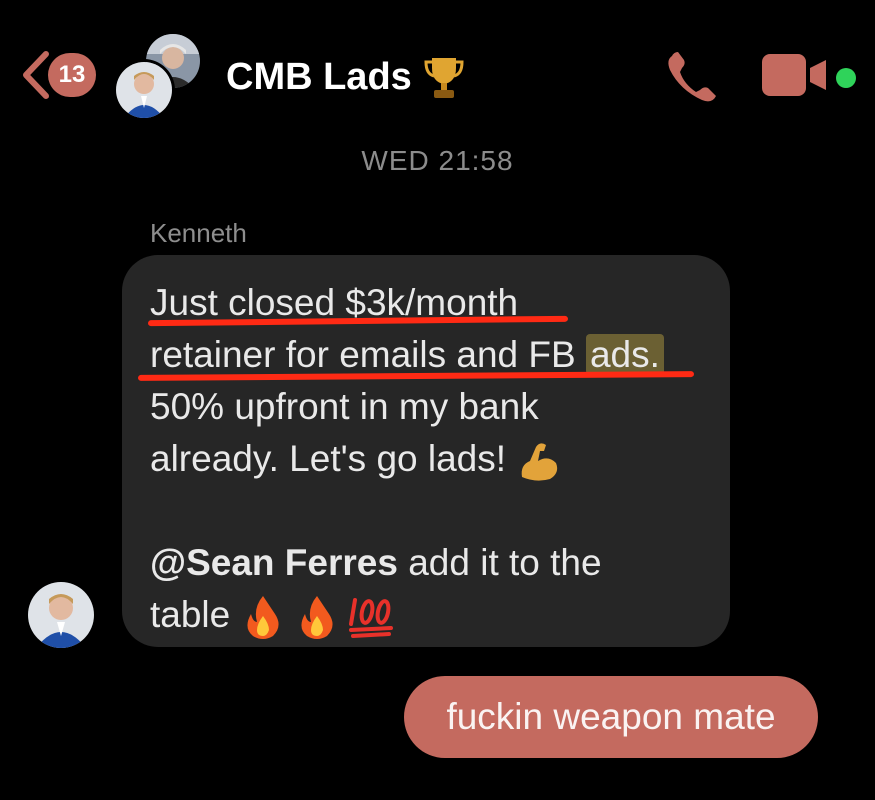 Image resolution: width=875 pixels, height=800 pixels. Describe the element at coordinates (692, 77) in the screenshot. I see `phone-icon` at that location.